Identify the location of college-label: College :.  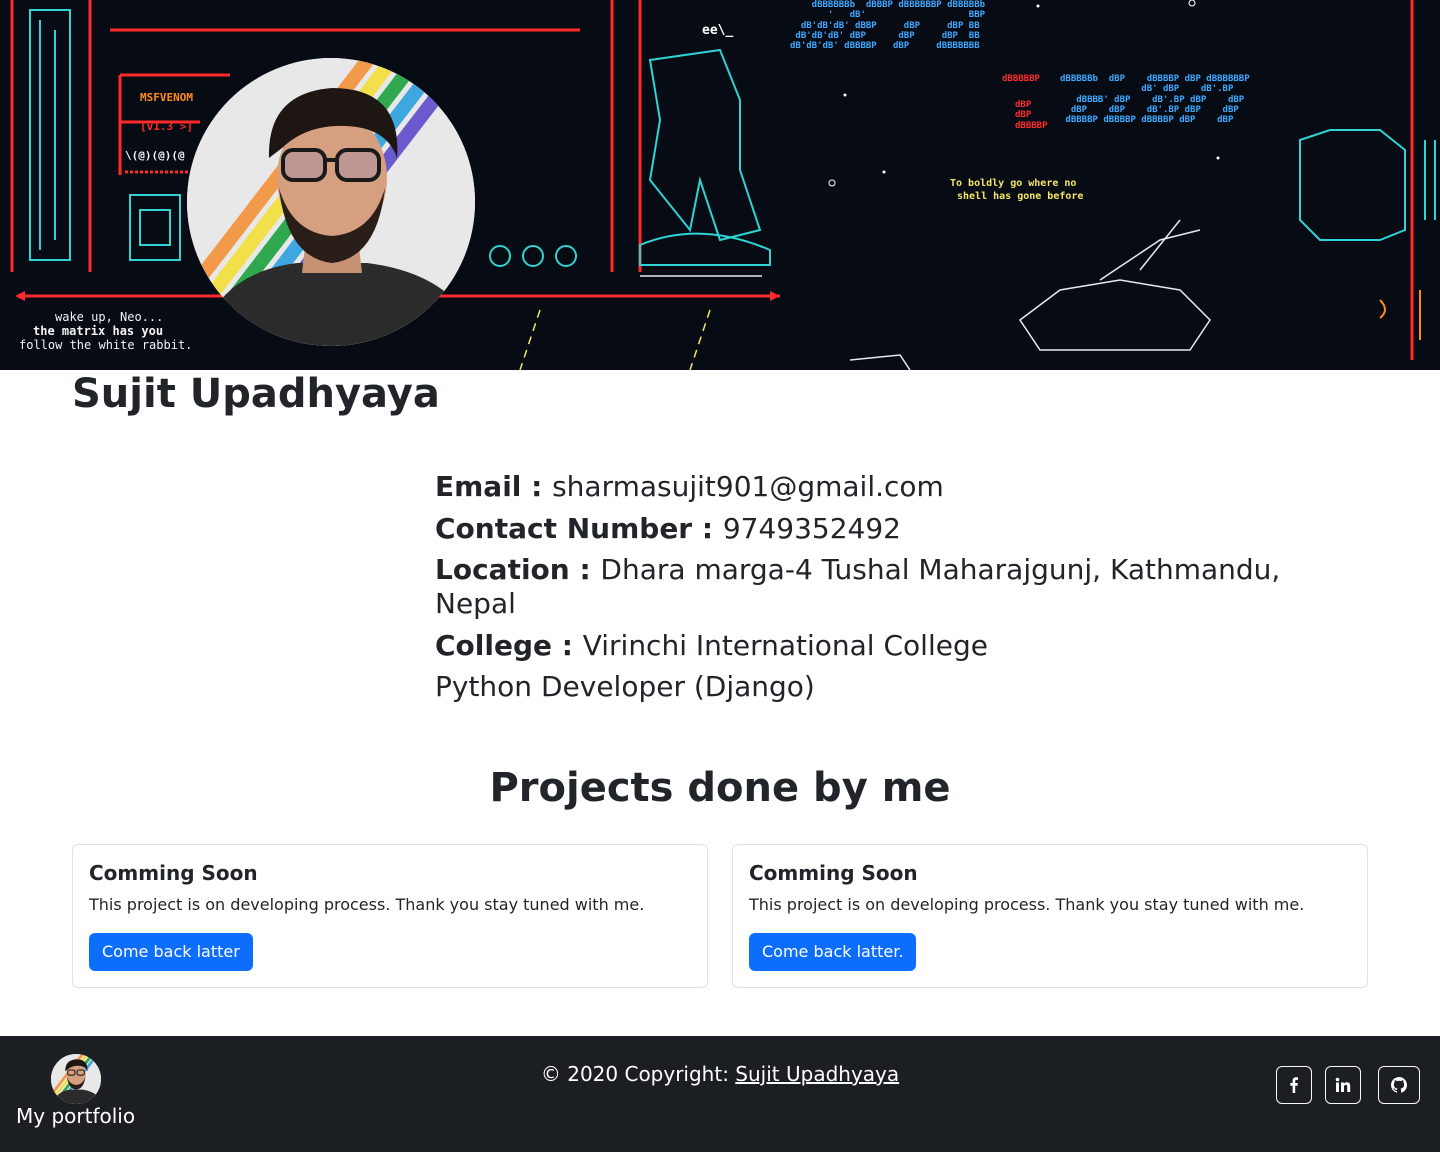
(509, 645).